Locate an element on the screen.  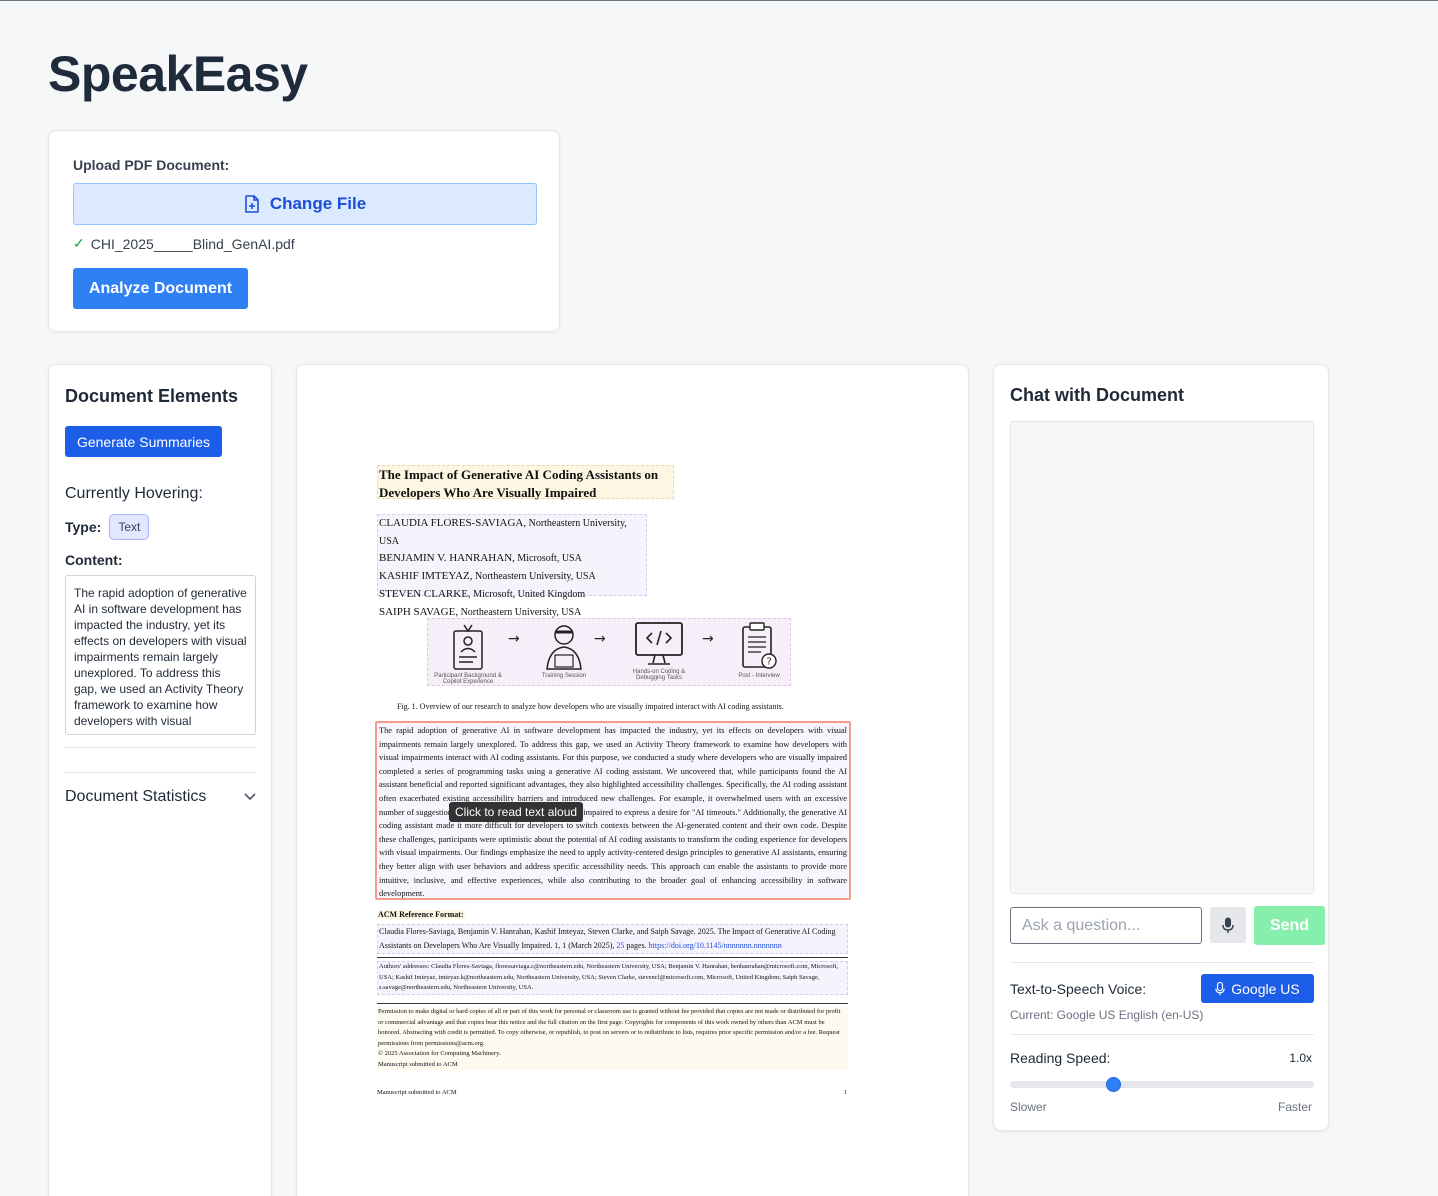
file-plus-icon is located at coordinates (252, 204).